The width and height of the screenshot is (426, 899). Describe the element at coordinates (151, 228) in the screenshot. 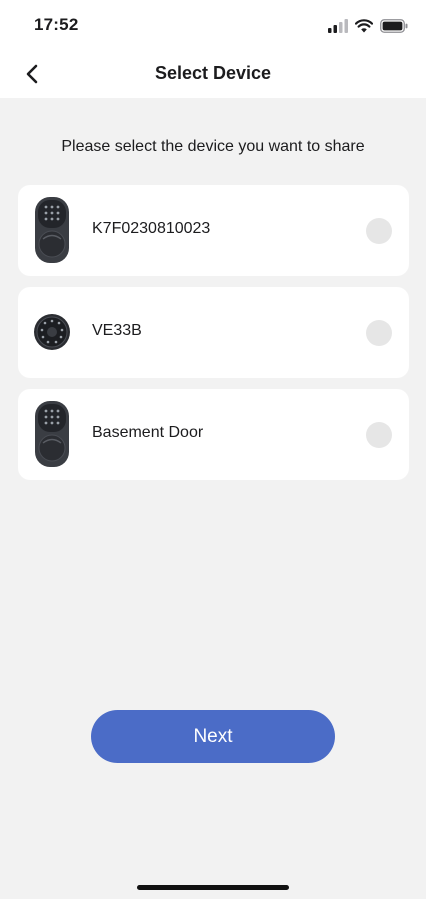

I see `device-name: K7F0230810023` at that location.